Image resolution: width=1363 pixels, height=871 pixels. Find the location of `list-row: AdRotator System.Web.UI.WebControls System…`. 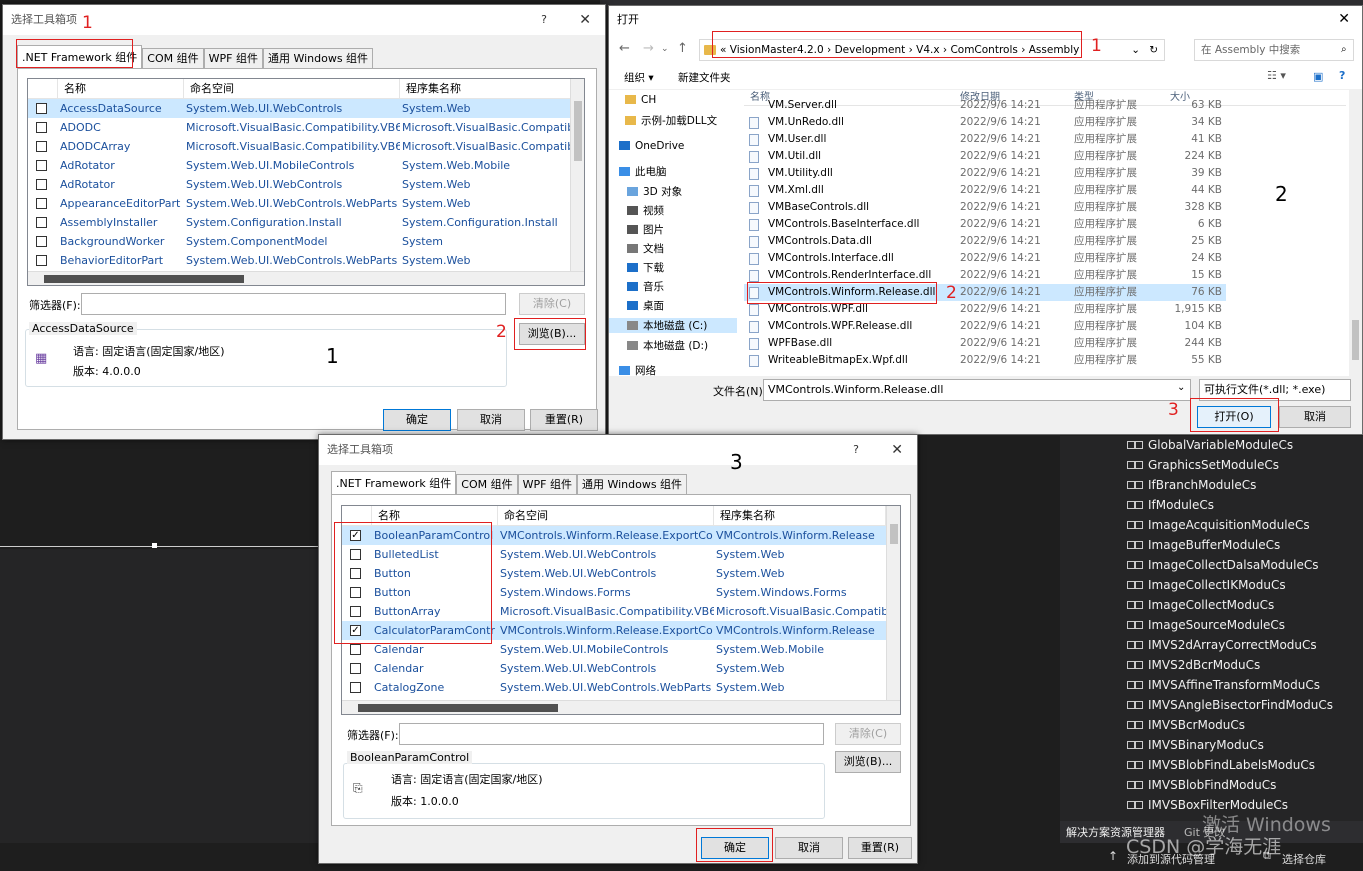

list-row: AdRotator System.Web.UI.WebControls System… is located at coordinates (306, 184).